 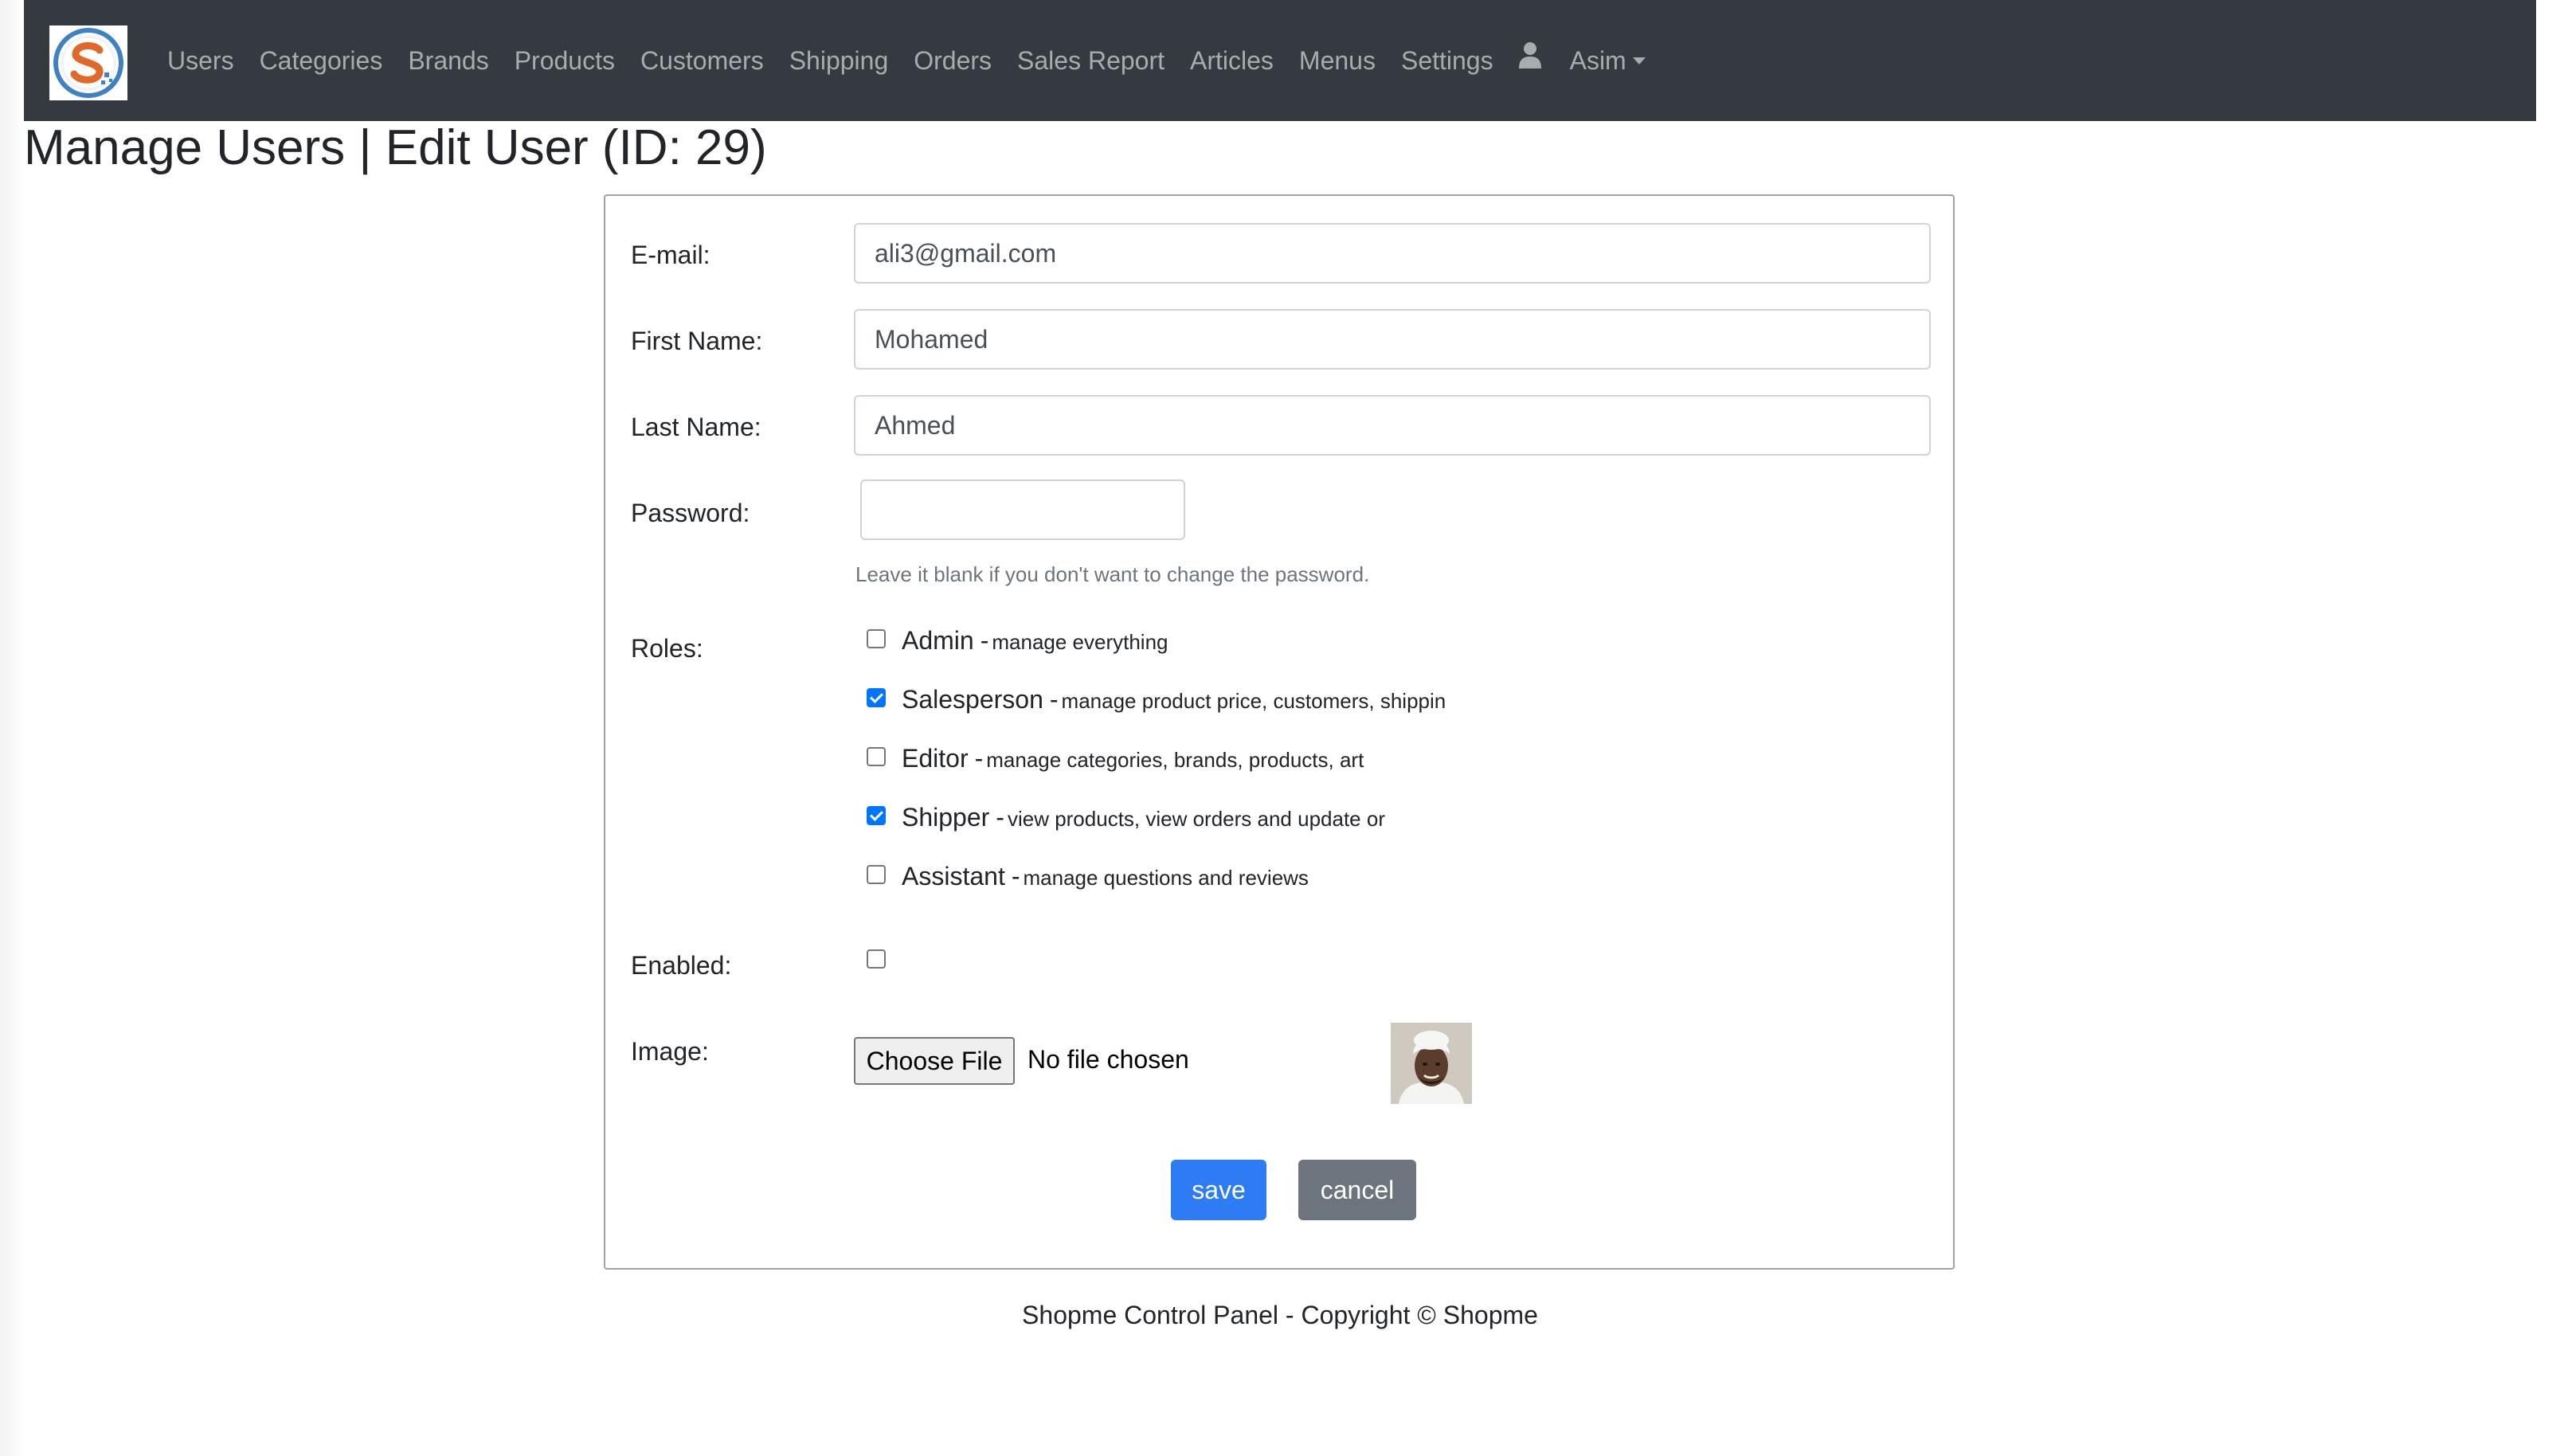 I want to click on last-name-field: Ahmed, so click(x=1392, y=425).